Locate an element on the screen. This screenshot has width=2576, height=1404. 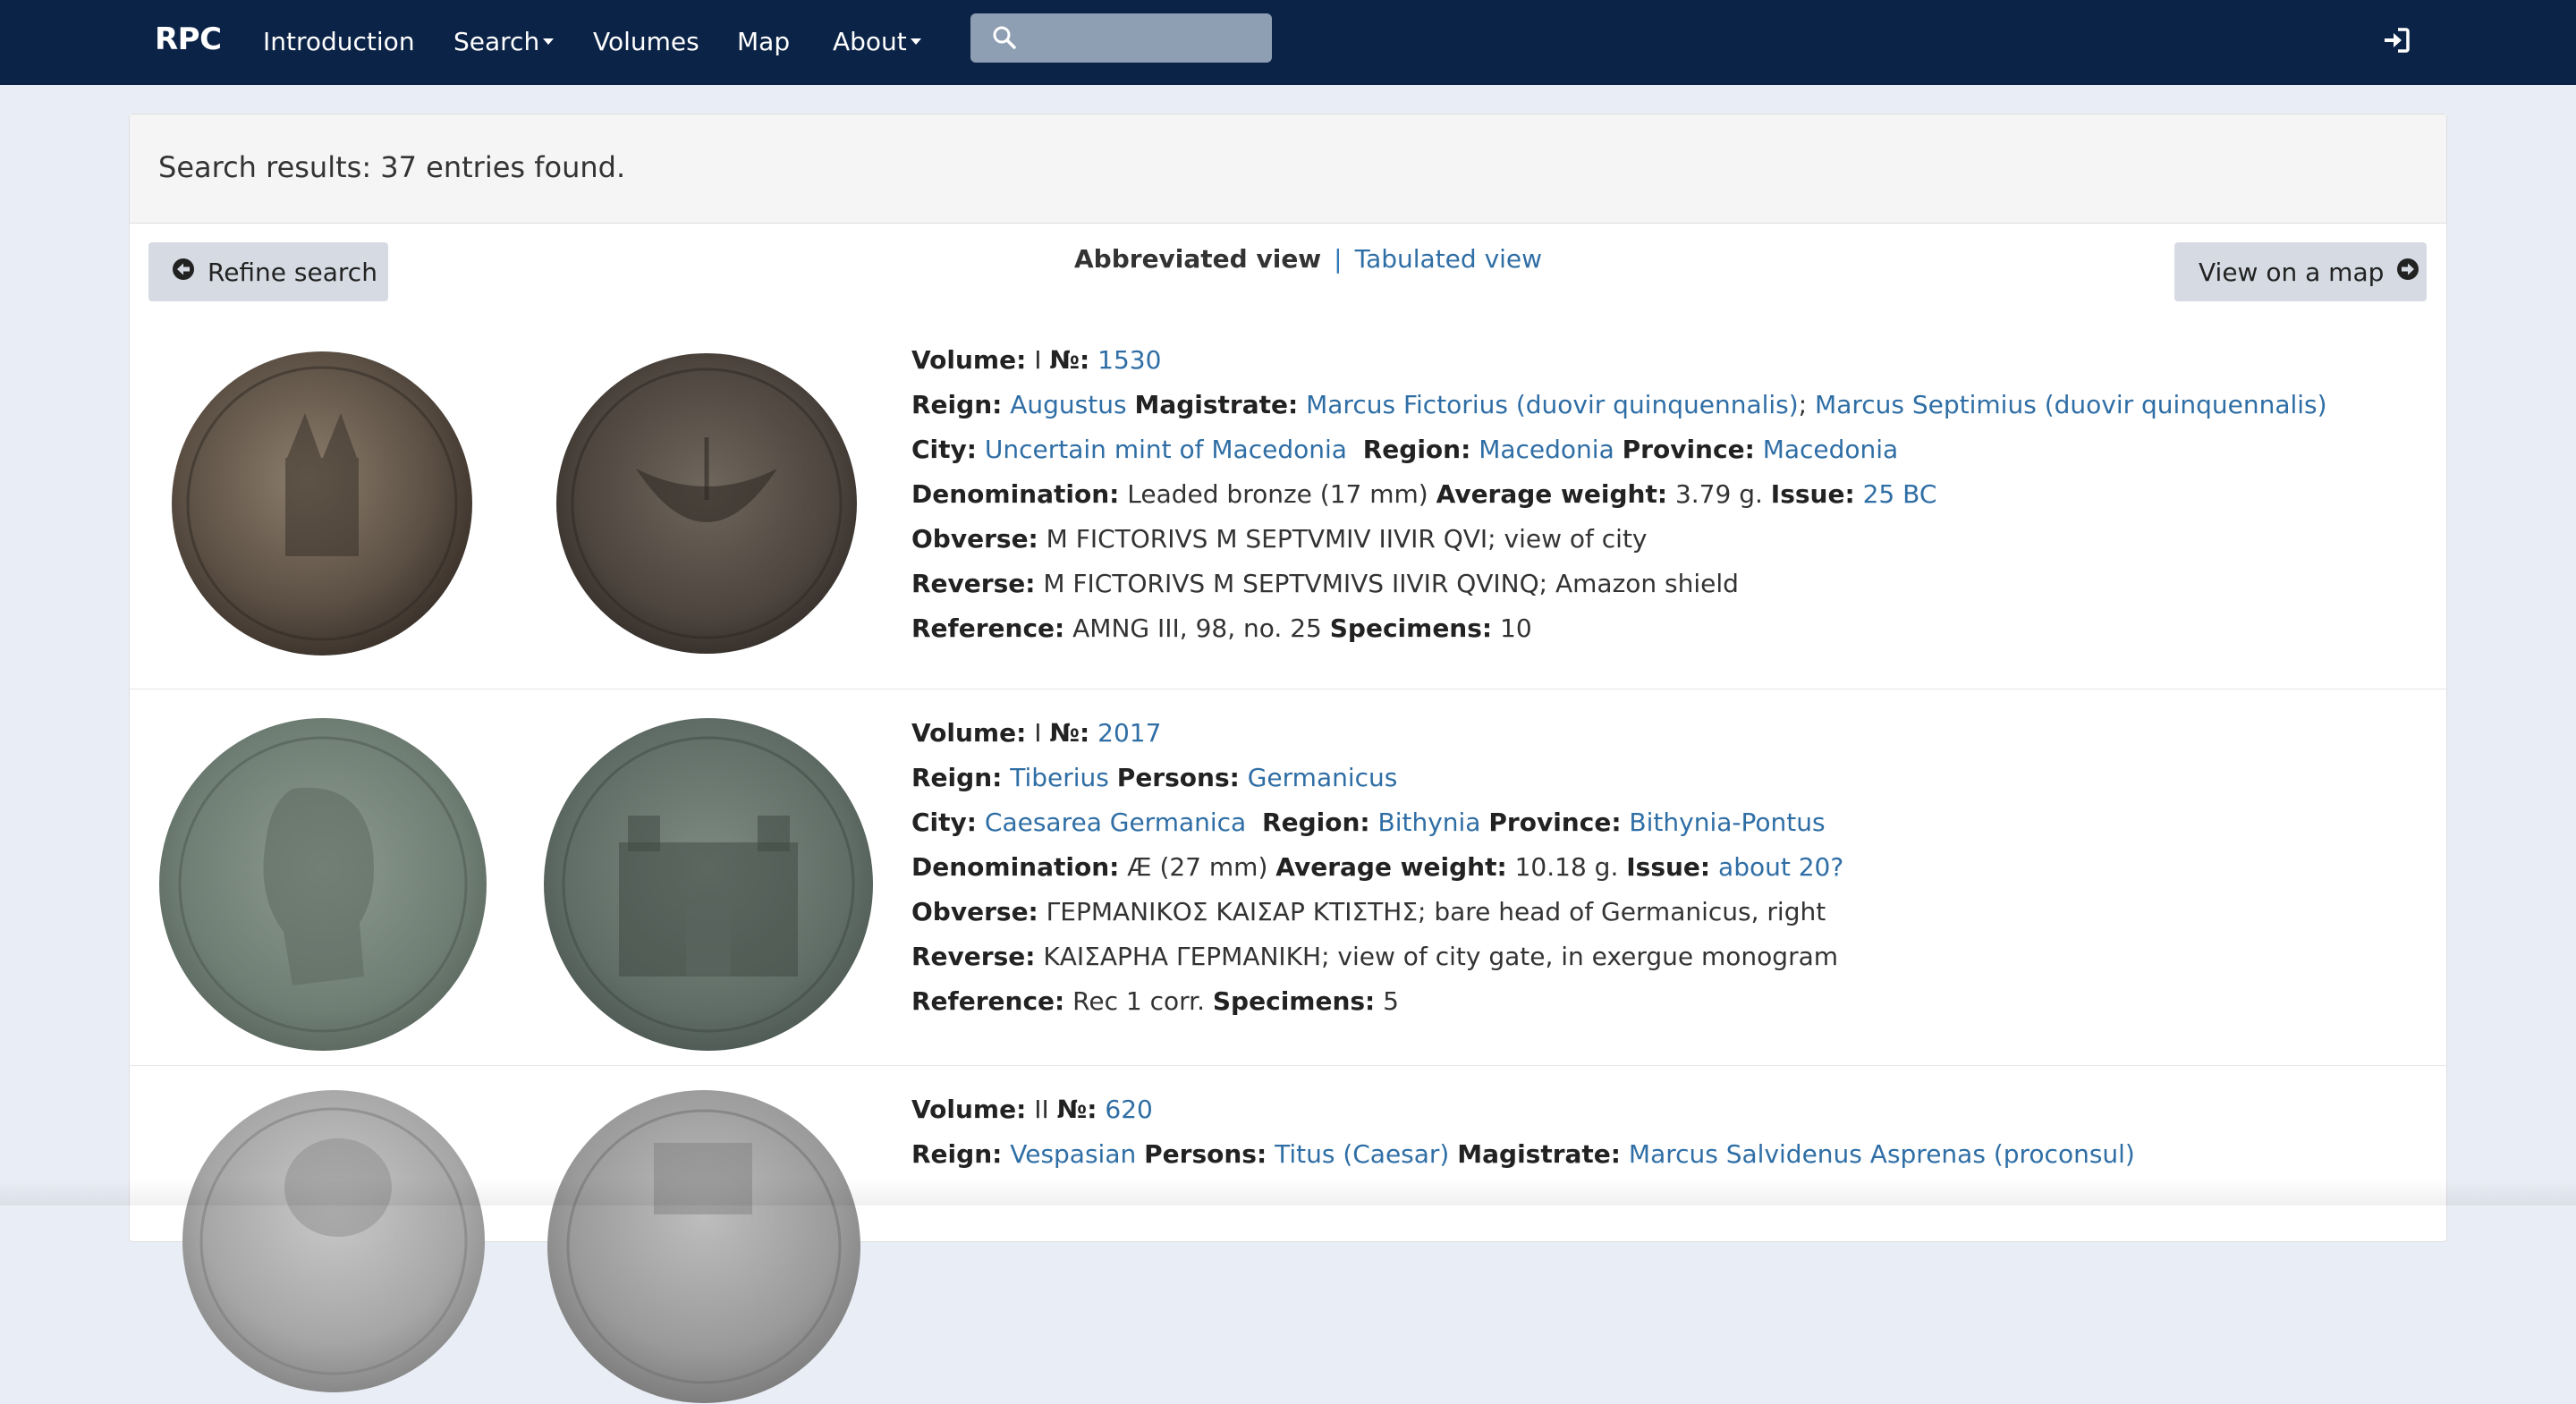
reign-link: Tiberius is located at coordinates (1059, 778).